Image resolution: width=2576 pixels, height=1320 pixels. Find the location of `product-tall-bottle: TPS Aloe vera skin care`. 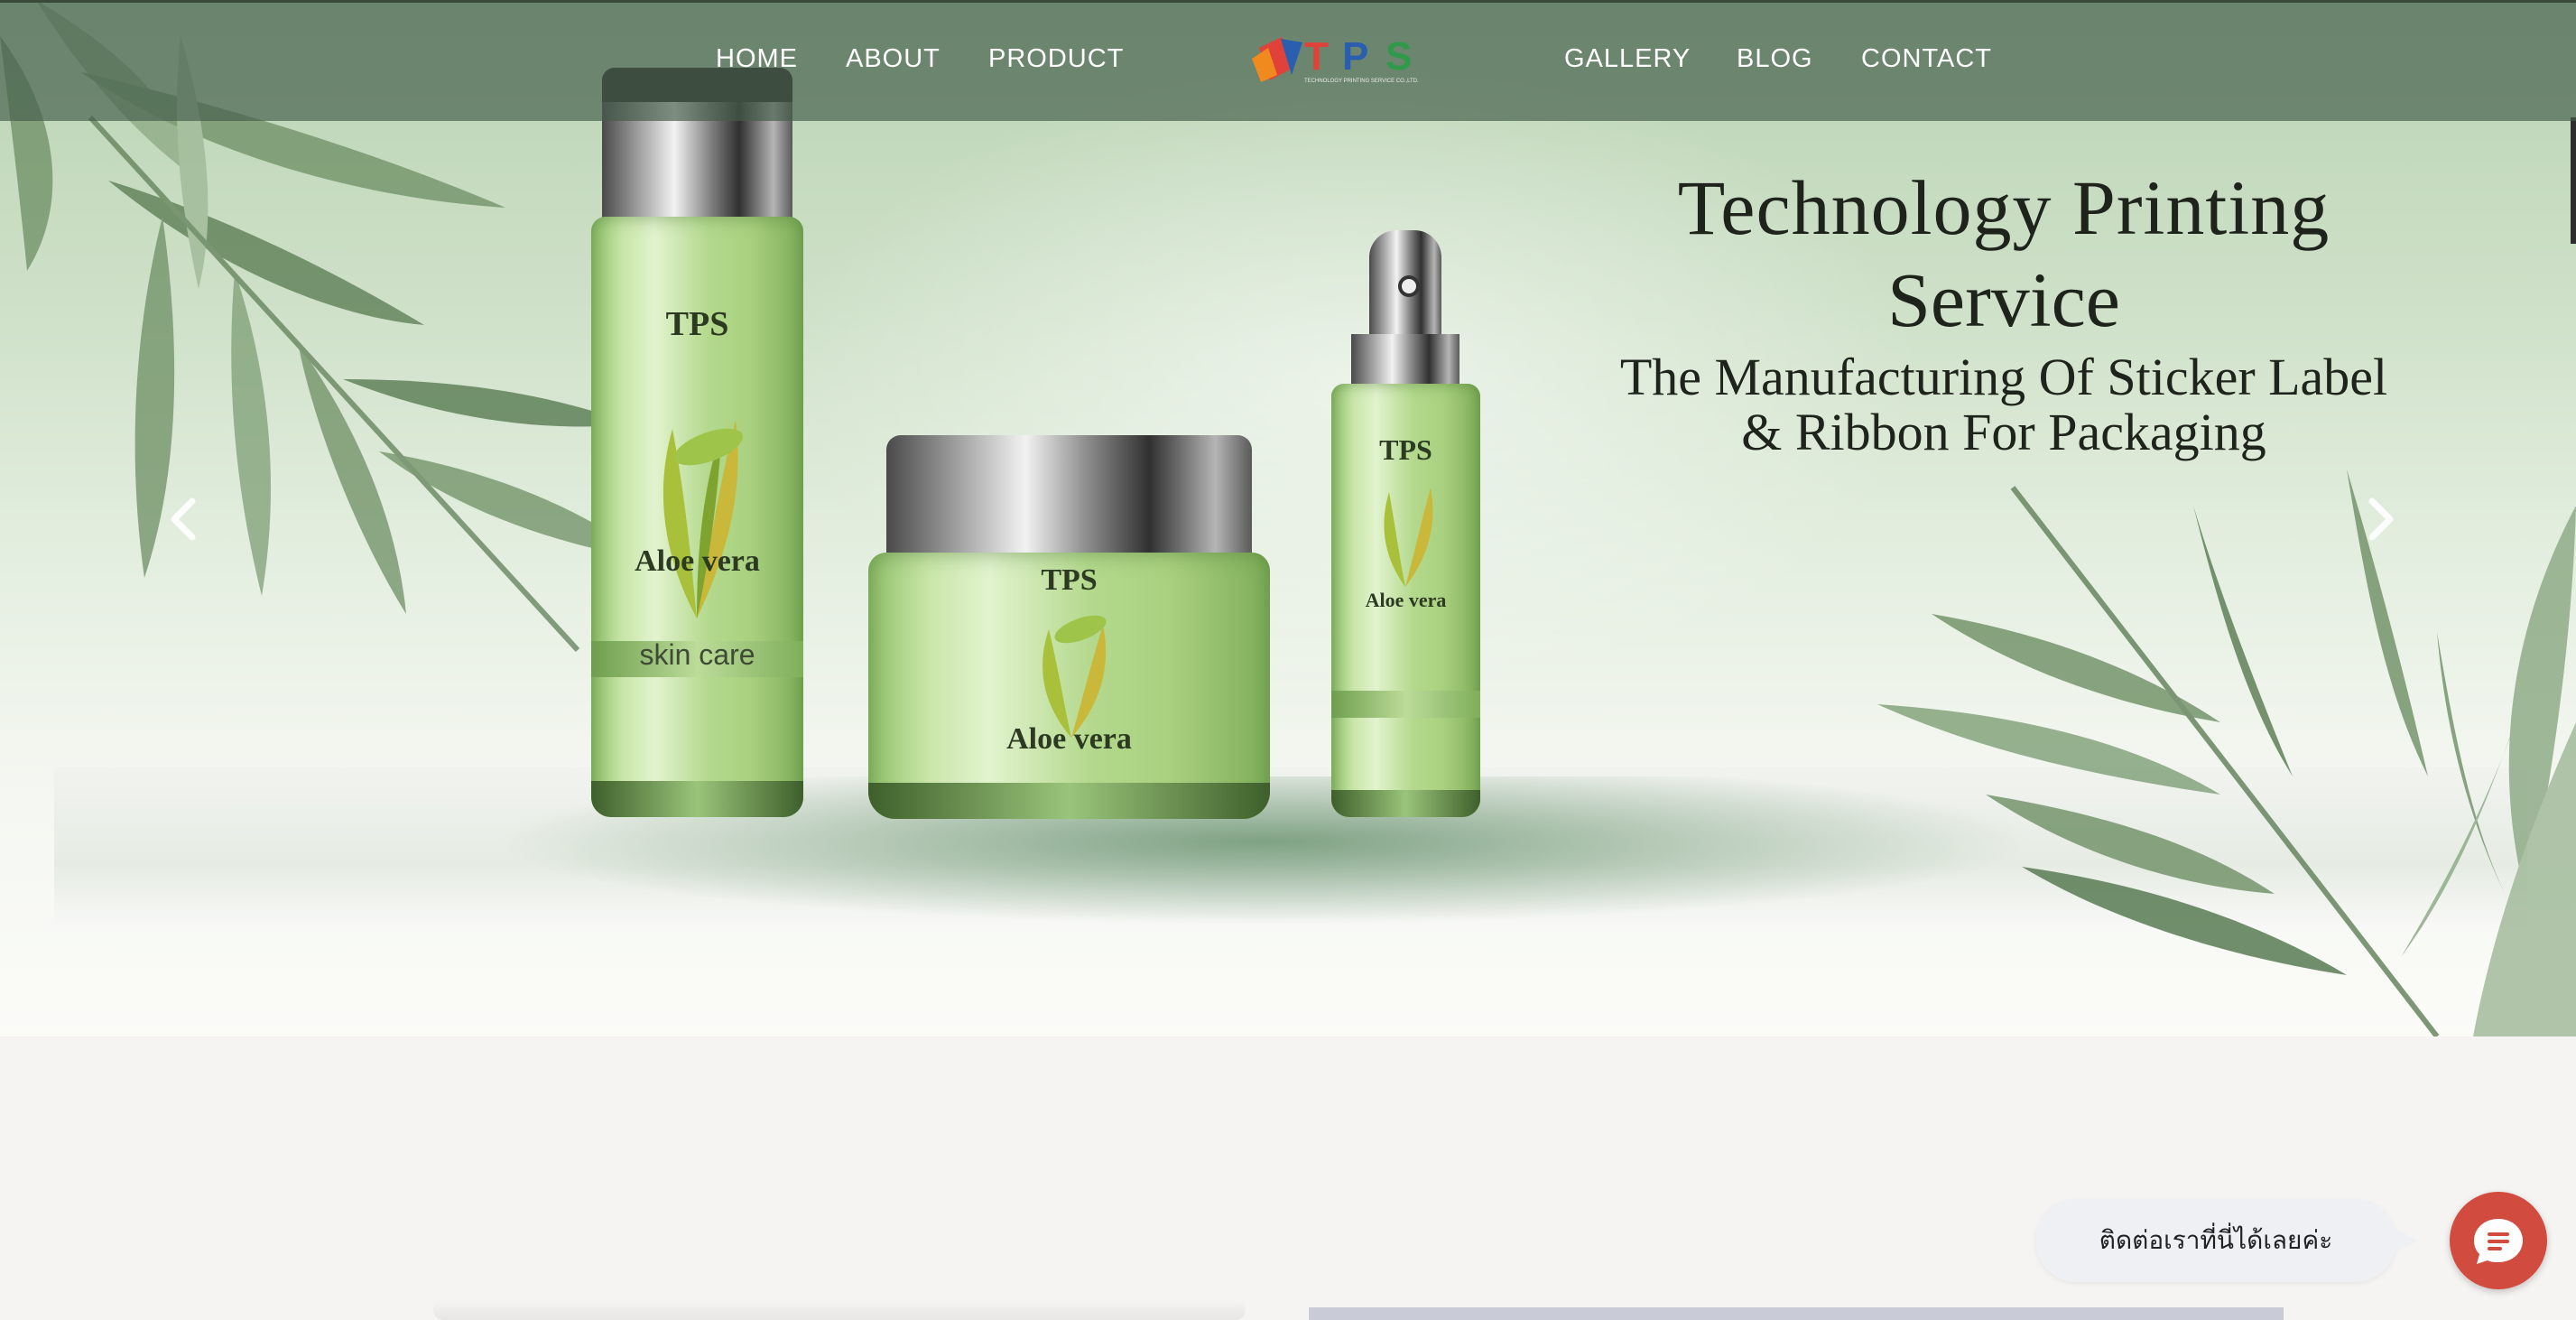

product-tall-bottle: TPS Aloe vera skin care is located at coordinates (697, 443).